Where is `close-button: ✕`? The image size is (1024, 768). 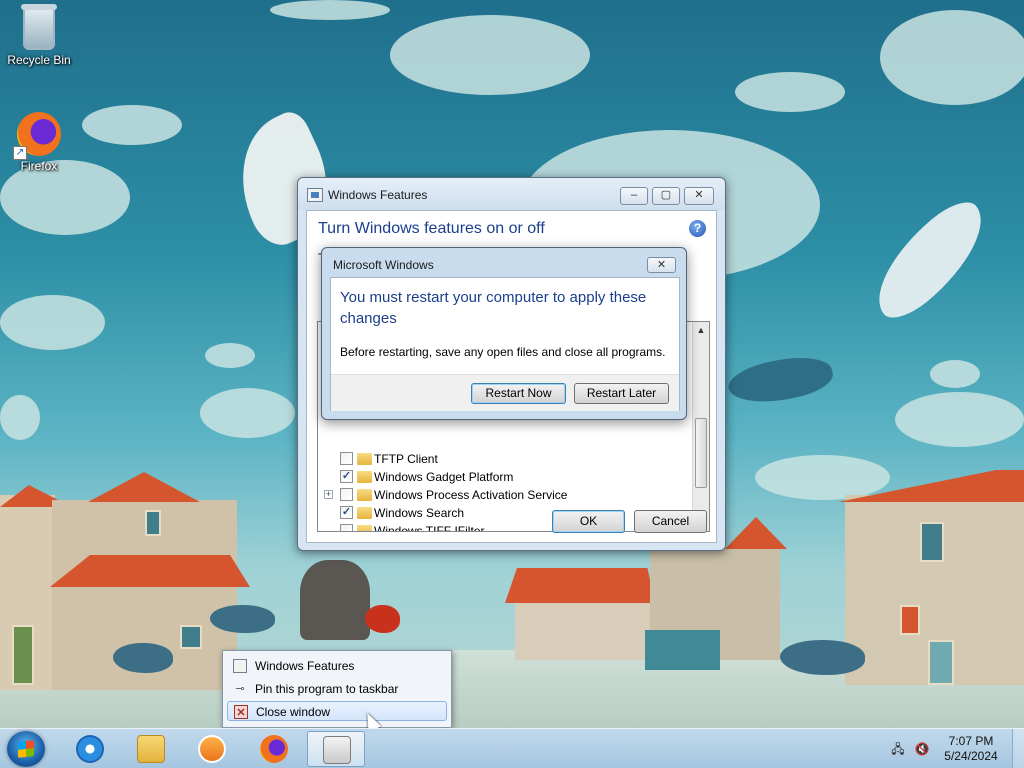 close-button: ✕ is located at coordinates (699, 196).